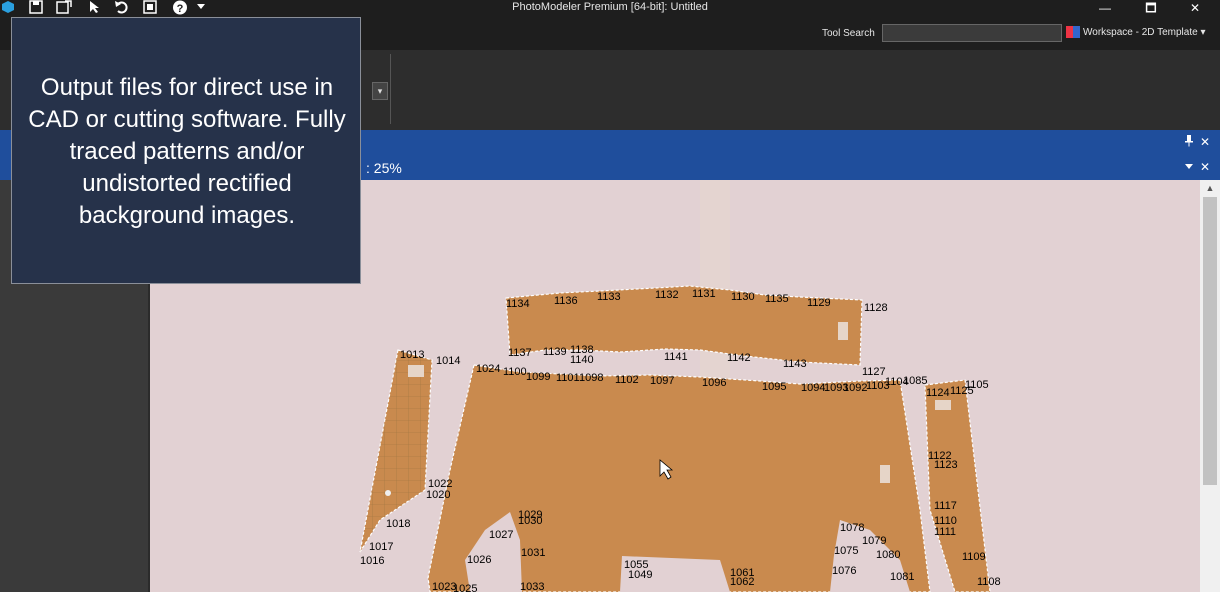 This screenshot has width=1220, height=592. What do you see at coordinates (1189, 142) in the screenshot?
I see `pin-icon` at bounding box center [1189, 142].